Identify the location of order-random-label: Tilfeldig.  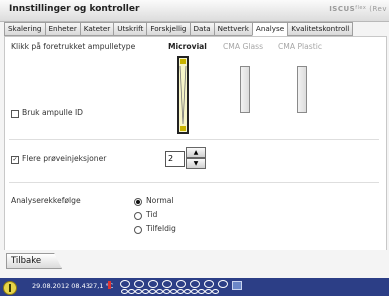
(161, 228).